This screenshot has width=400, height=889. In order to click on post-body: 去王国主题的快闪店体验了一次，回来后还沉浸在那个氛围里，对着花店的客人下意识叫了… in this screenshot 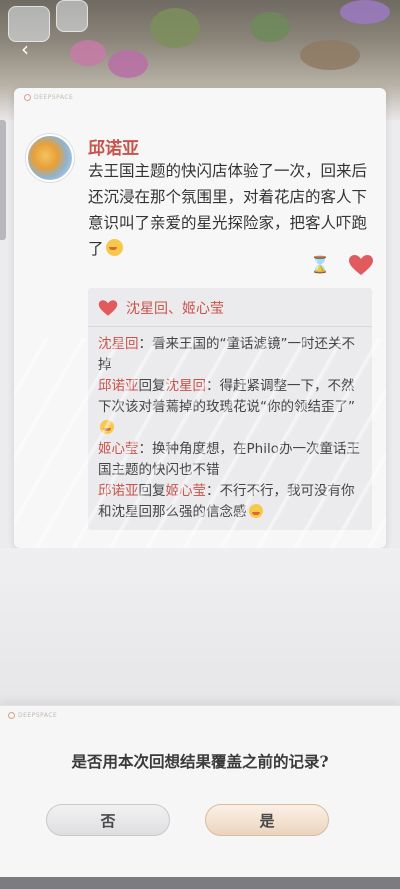, I will do `click(228, 210)`.